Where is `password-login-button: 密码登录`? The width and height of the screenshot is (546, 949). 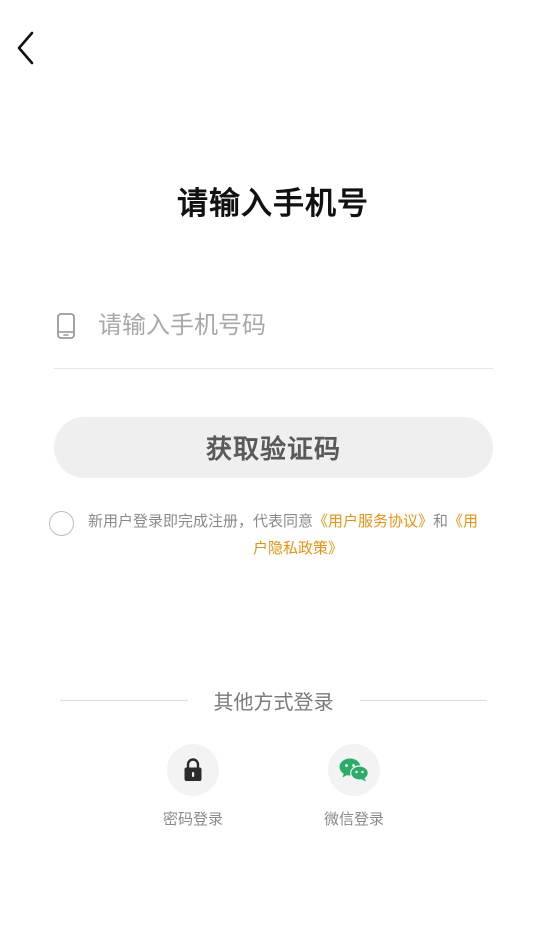 password-login-button: 密码登录 is located at coordinates (193, 786).